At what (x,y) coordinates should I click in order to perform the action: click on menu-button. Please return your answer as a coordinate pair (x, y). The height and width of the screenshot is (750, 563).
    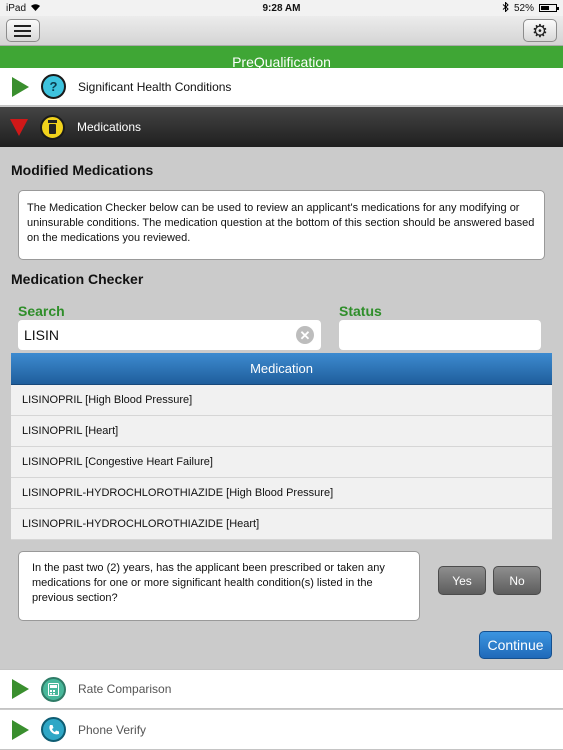
    Looking at the image, I should click on (23, 30).